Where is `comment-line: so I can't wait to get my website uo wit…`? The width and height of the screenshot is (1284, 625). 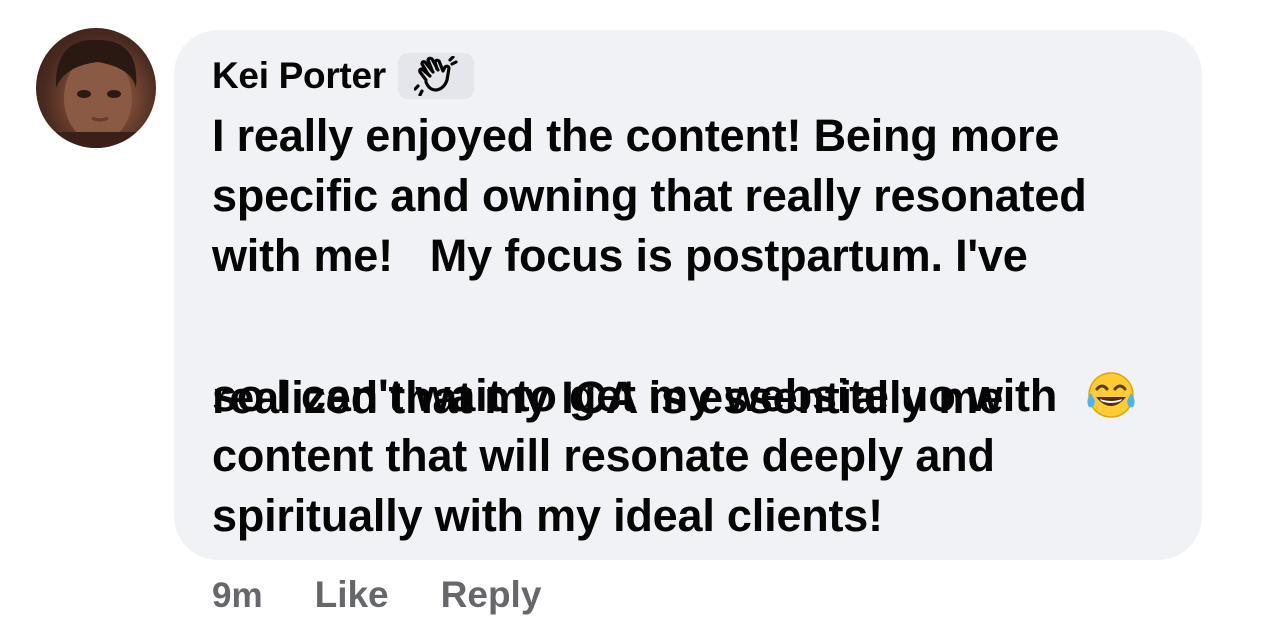
comment-line: so I can't wait to get my website uo wit… is located at coordinates (635, 395).